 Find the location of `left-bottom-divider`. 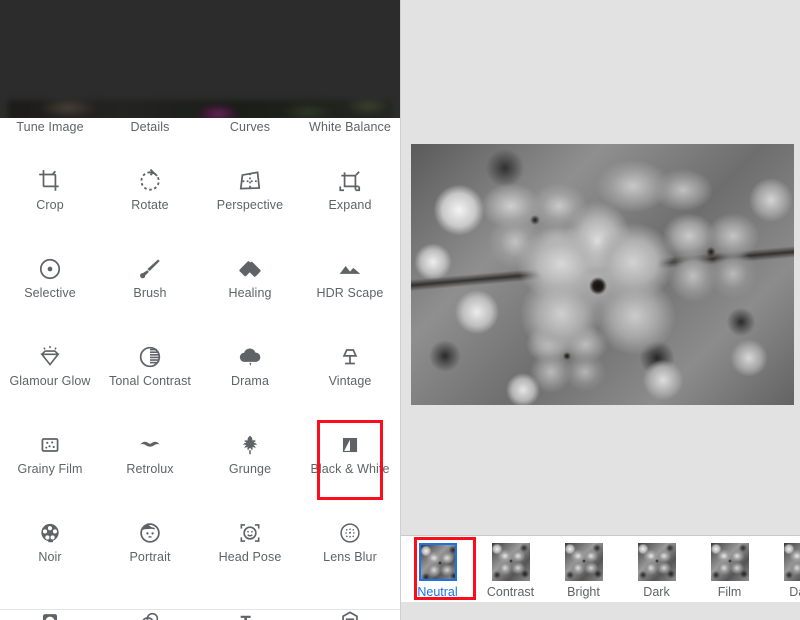

left-bottom-divider is located at coordinates (200, 609).